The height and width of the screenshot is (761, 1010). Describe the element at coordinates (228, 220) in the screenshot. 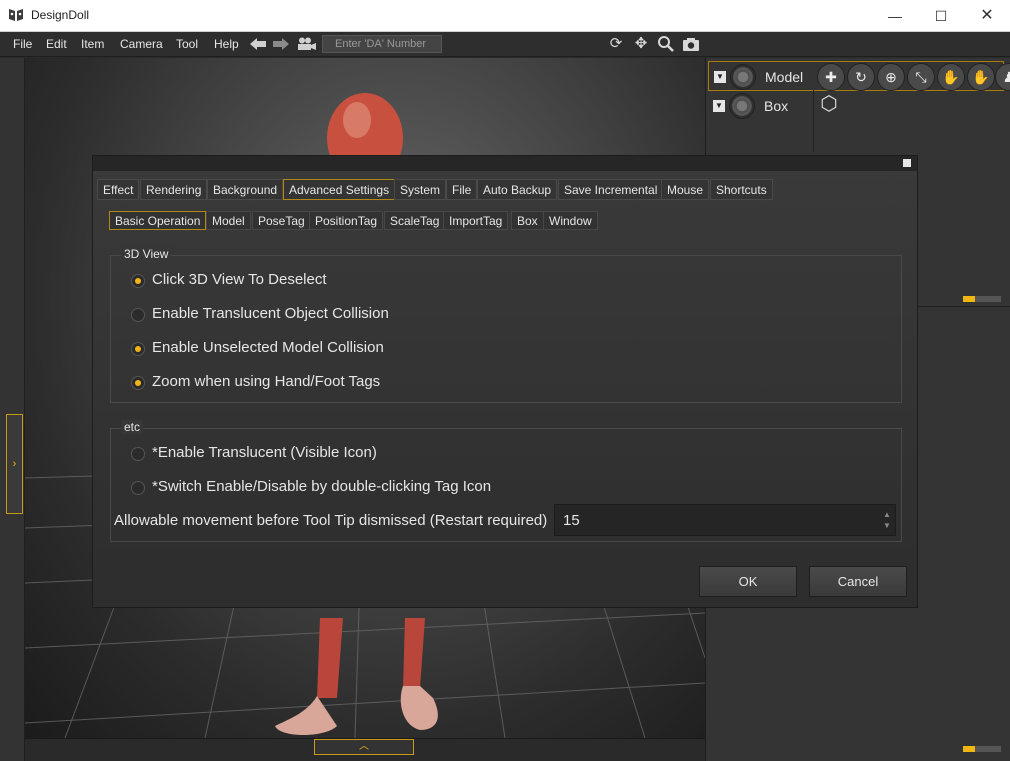

I see `subtab-model: Model` at that location.